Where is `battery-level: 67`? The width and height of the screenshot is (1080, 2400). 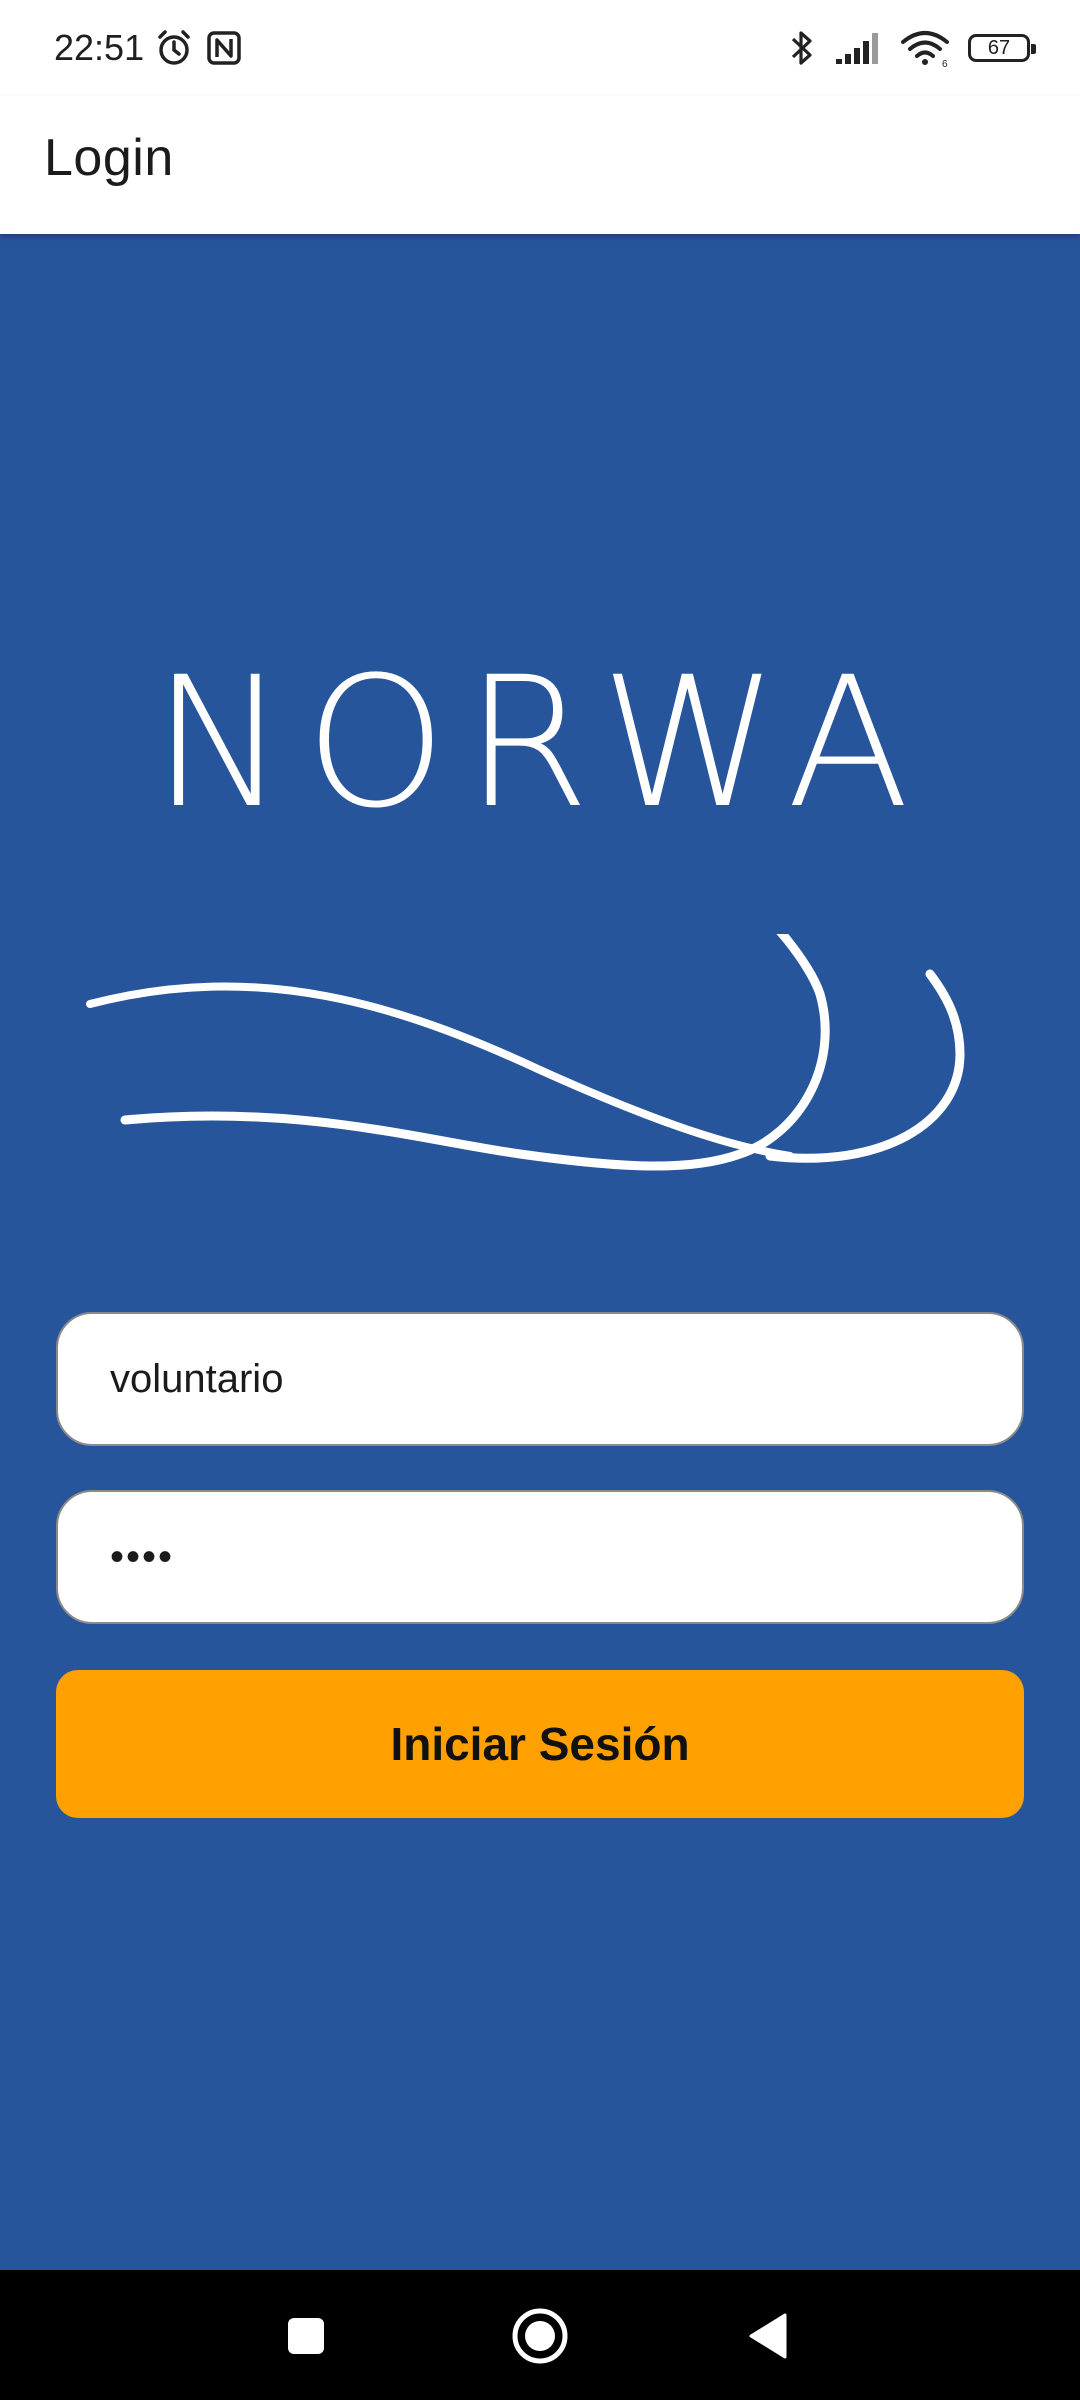 battery-level: 67 is located at coordinates (999, 47).